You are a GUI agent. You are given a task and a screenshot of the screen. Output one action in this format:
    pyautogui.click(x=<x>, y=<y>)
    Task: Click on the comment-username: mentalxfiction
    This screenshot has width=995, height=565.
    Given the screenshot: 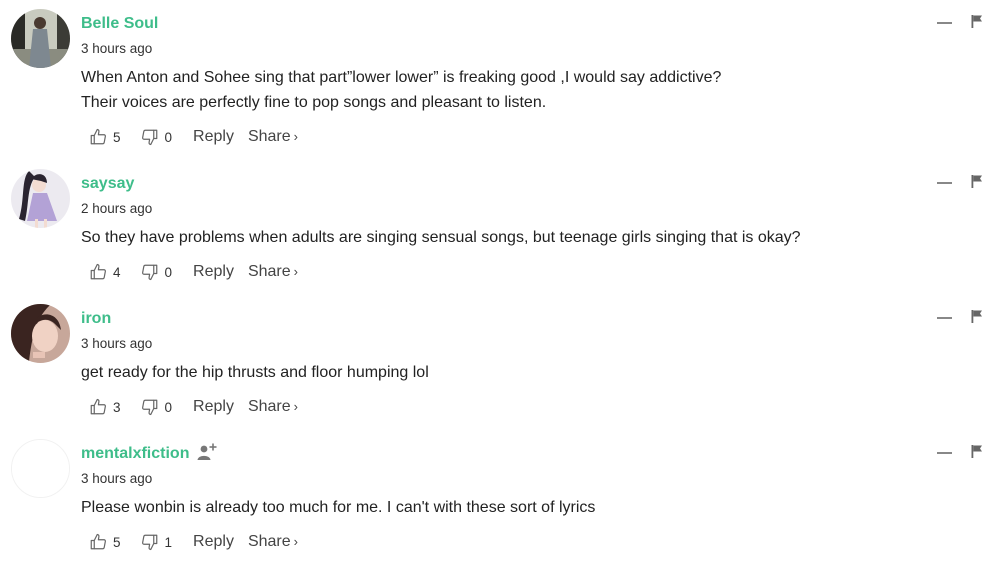 What is the action you would take?
    pyautogui.click(x=135, y=454)
    